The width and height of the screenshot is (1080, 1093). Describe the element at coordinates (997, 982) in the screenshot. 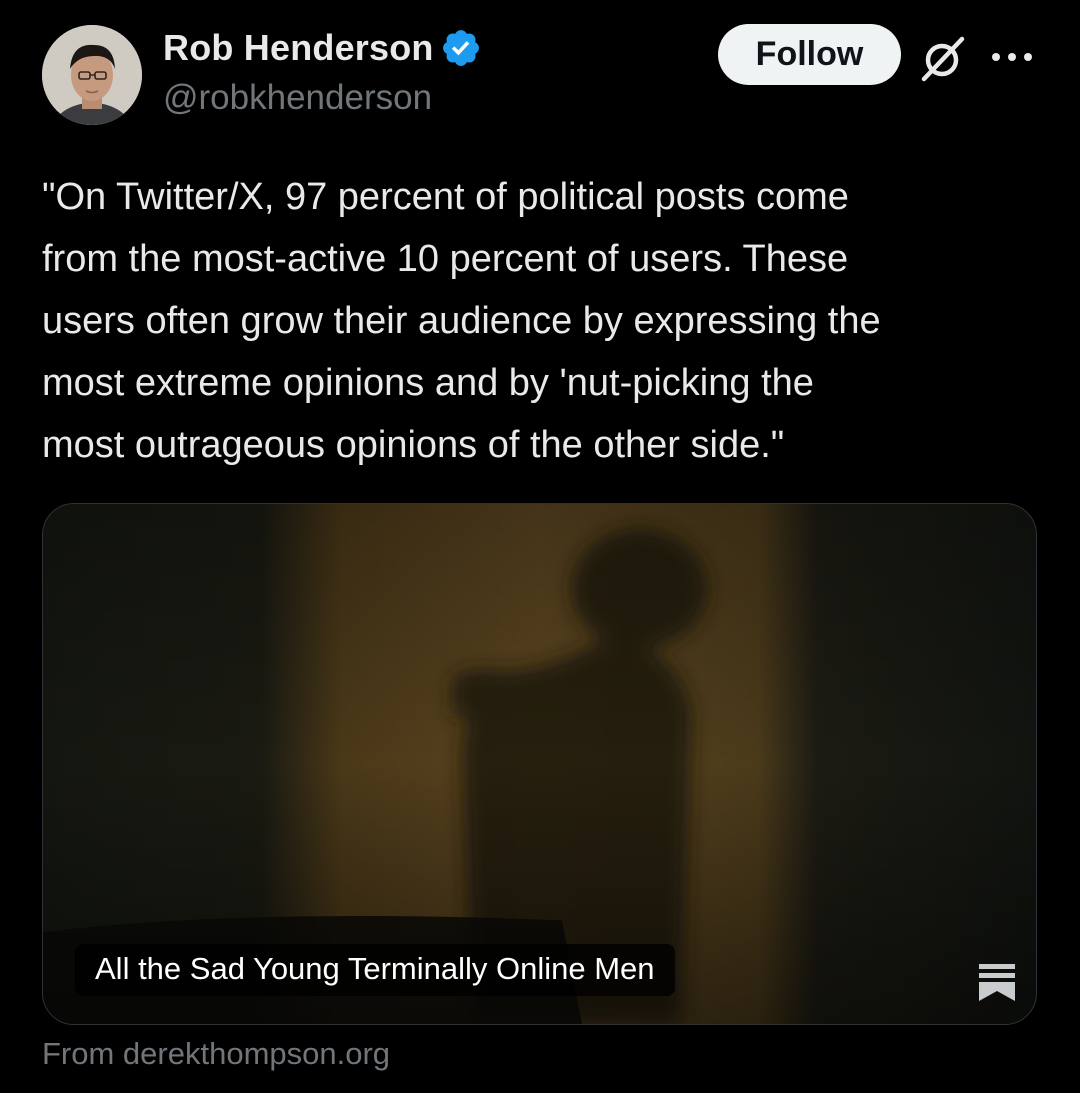

I see `substack-icon` at that location.